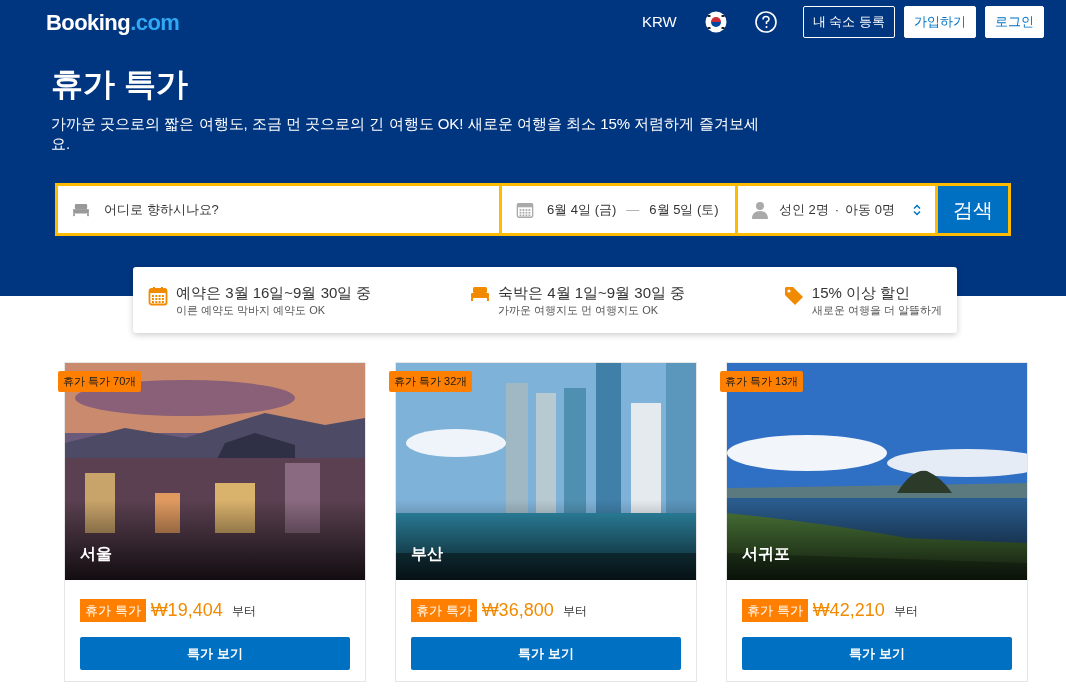  What do you see at coordinates (917, 209) in the screenshot?
I see `chevron-up-down-icon` at bounding box center [917, 209].